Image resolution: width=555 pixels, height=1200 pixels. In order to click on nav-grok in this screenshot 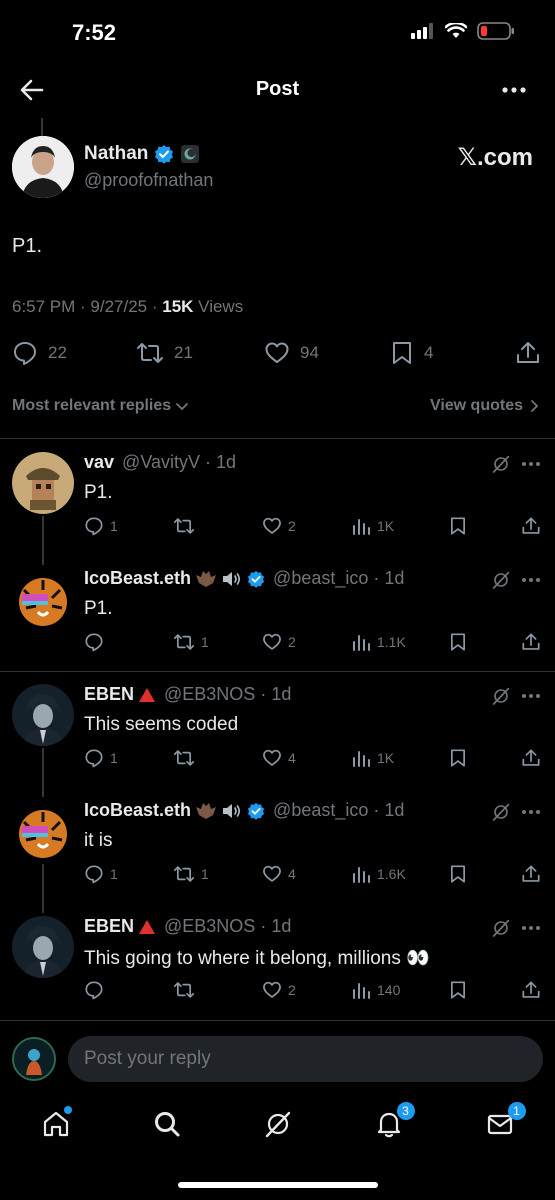, I will do `click(278, 1124)`.